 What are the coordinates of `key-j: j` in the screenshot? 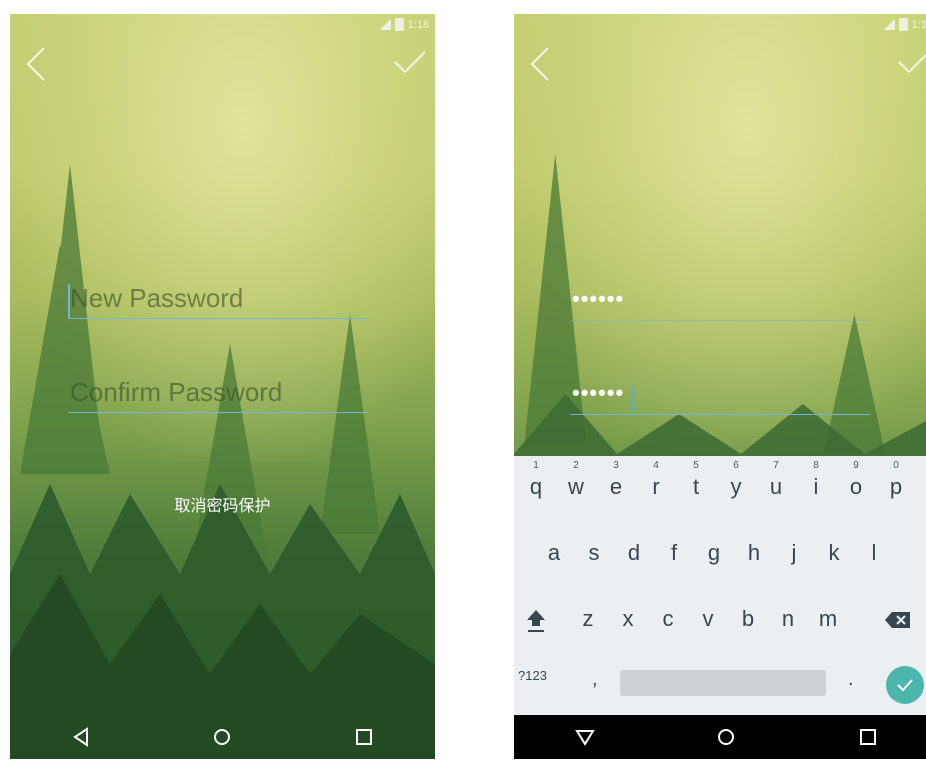 It's located at (794, 553).